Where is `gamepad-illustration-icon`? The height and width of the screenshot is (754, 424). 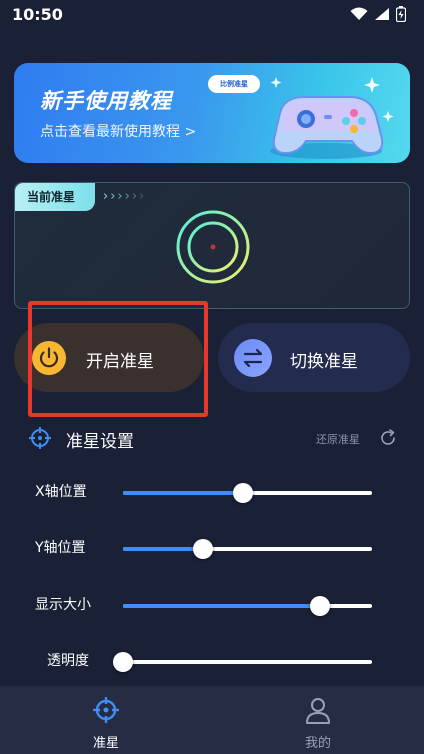
gamepad-illustration-icon is located at coordinates (332, 118).